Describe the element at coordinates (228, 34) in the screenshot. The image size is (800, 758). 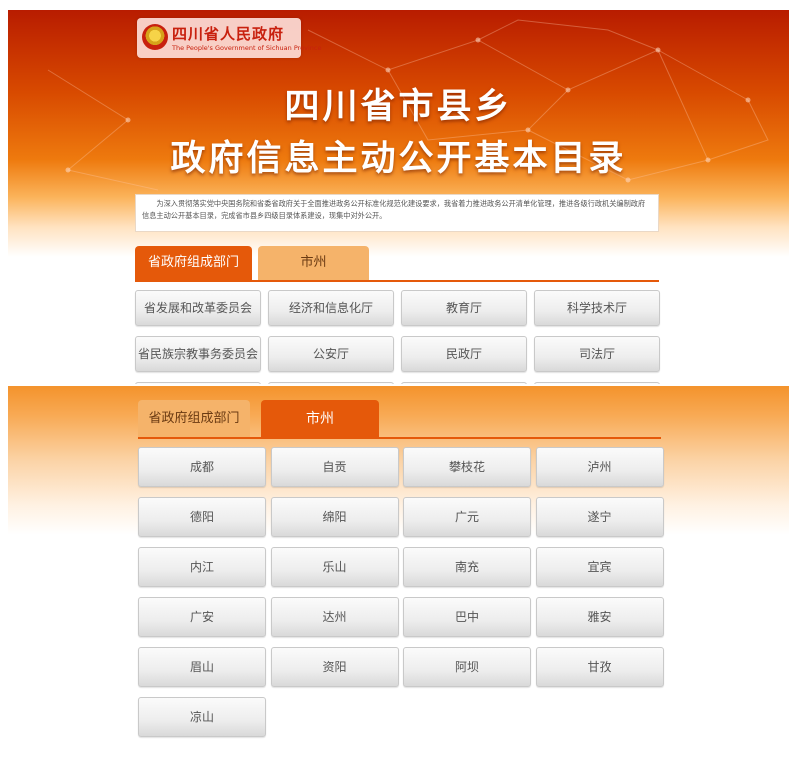
I see `logo-title: 四川省人民政府` at that location.